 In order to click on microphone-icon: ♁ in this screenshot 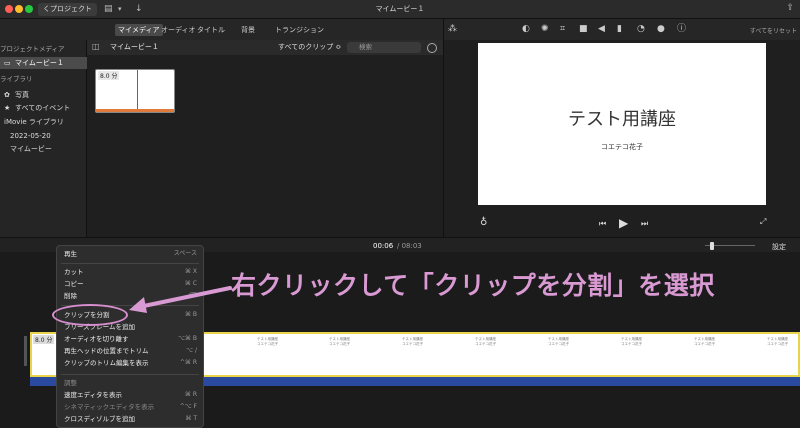, I will do `click(483, 222)`.